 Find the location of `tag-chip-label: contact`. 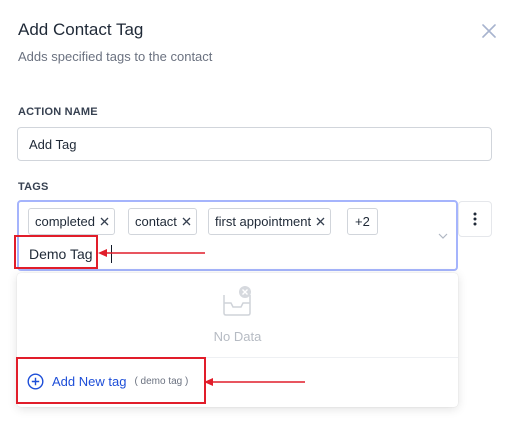

tag-chip-label: contact is located at coordinates (156, 221).